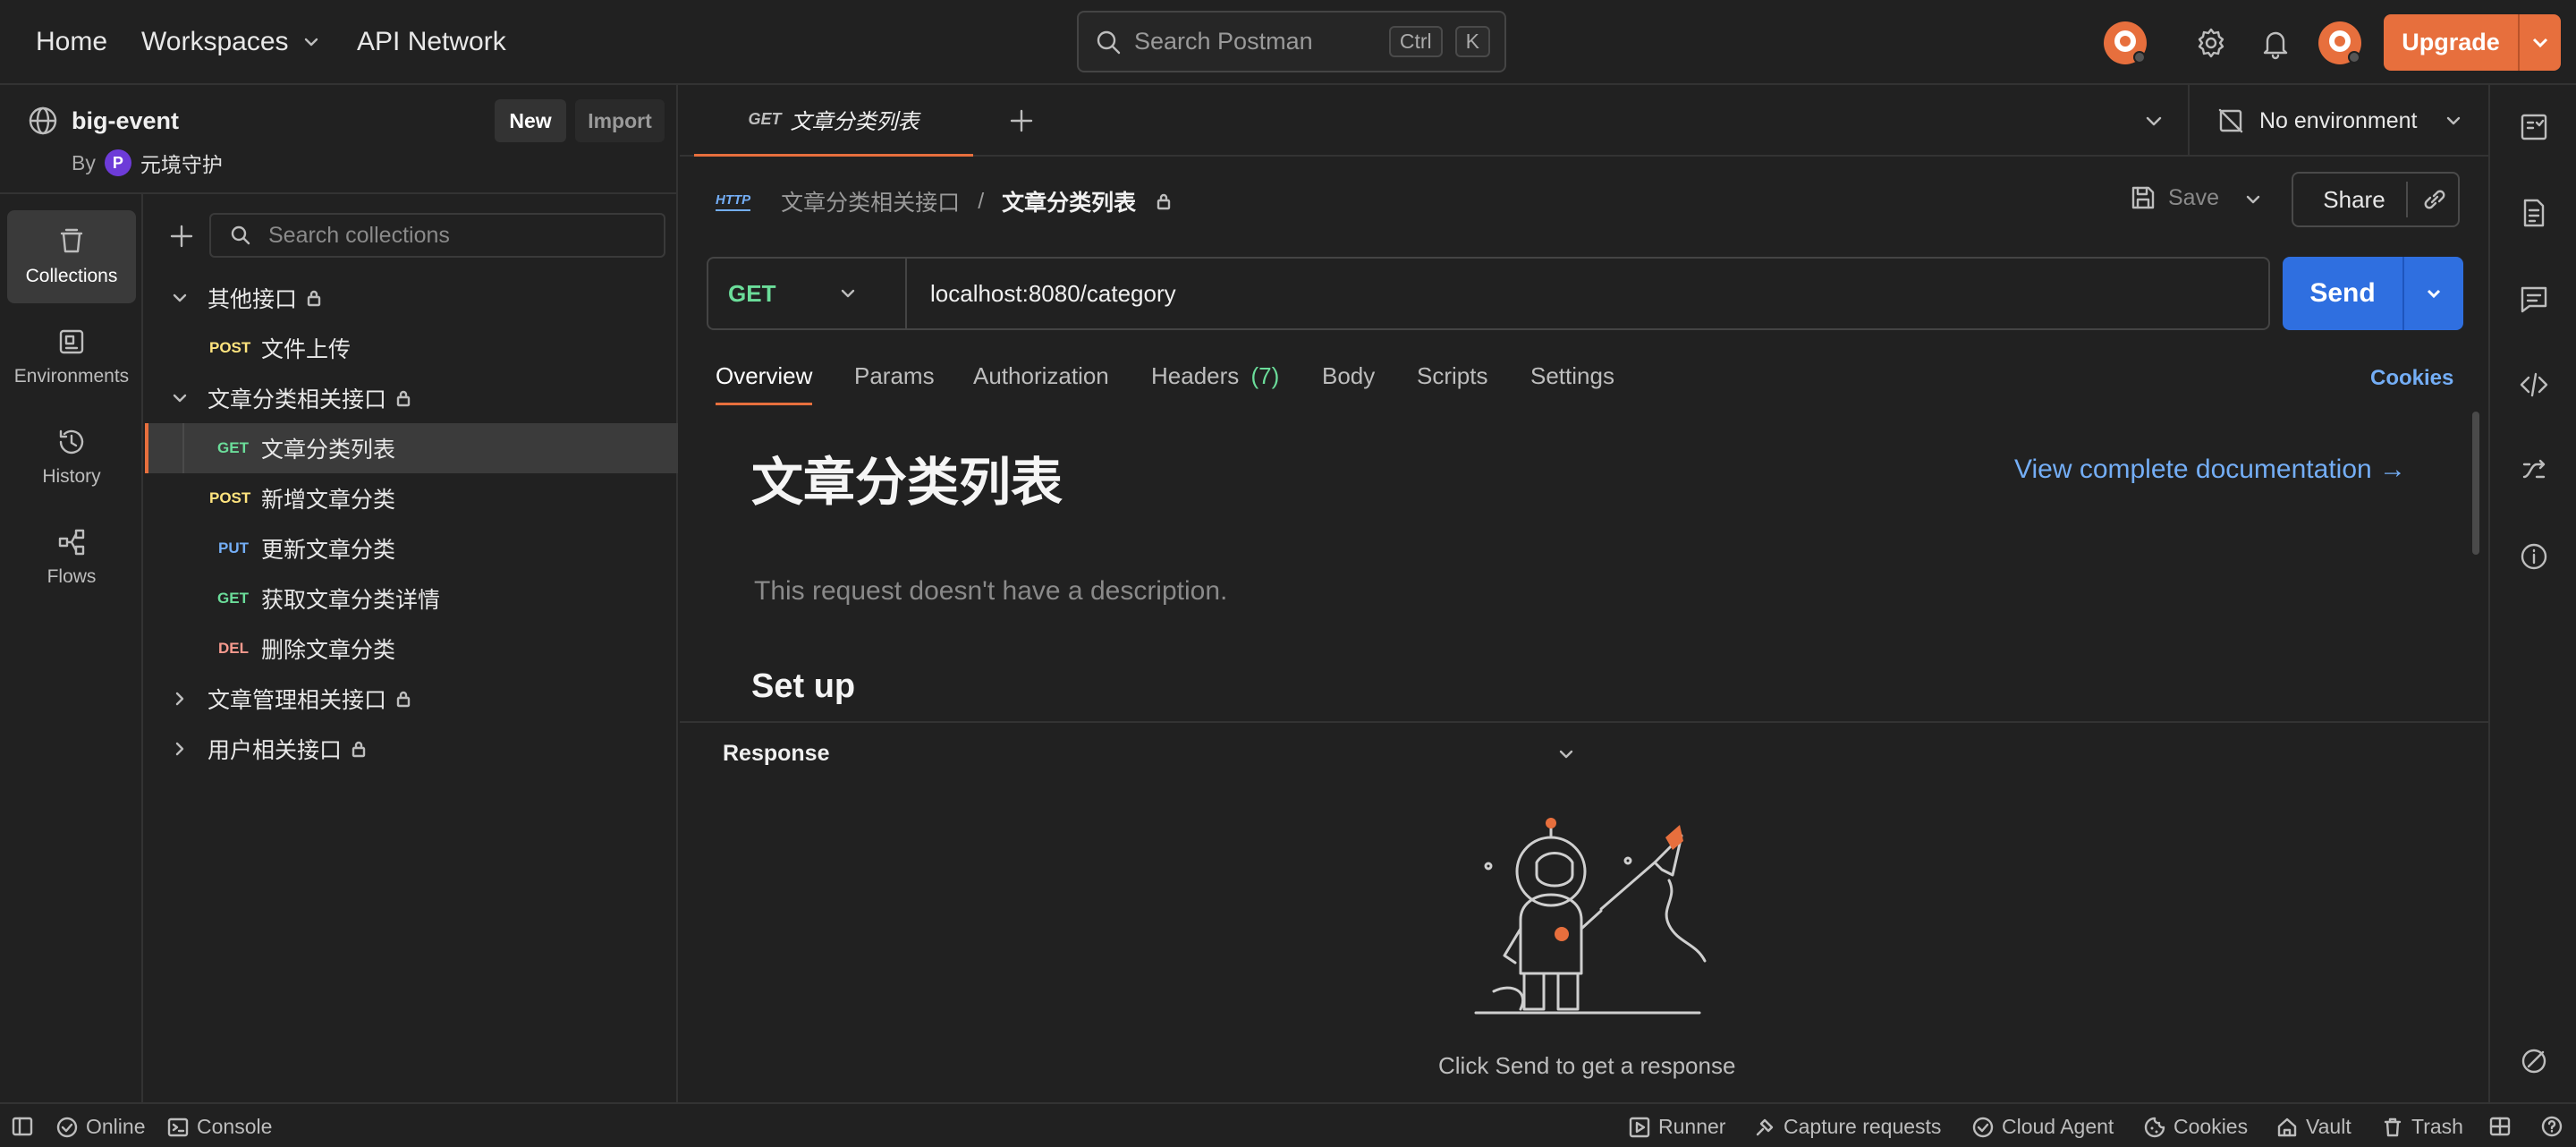  I want to click on left-rail: Collections Environments History Flows, so click(71, 648).